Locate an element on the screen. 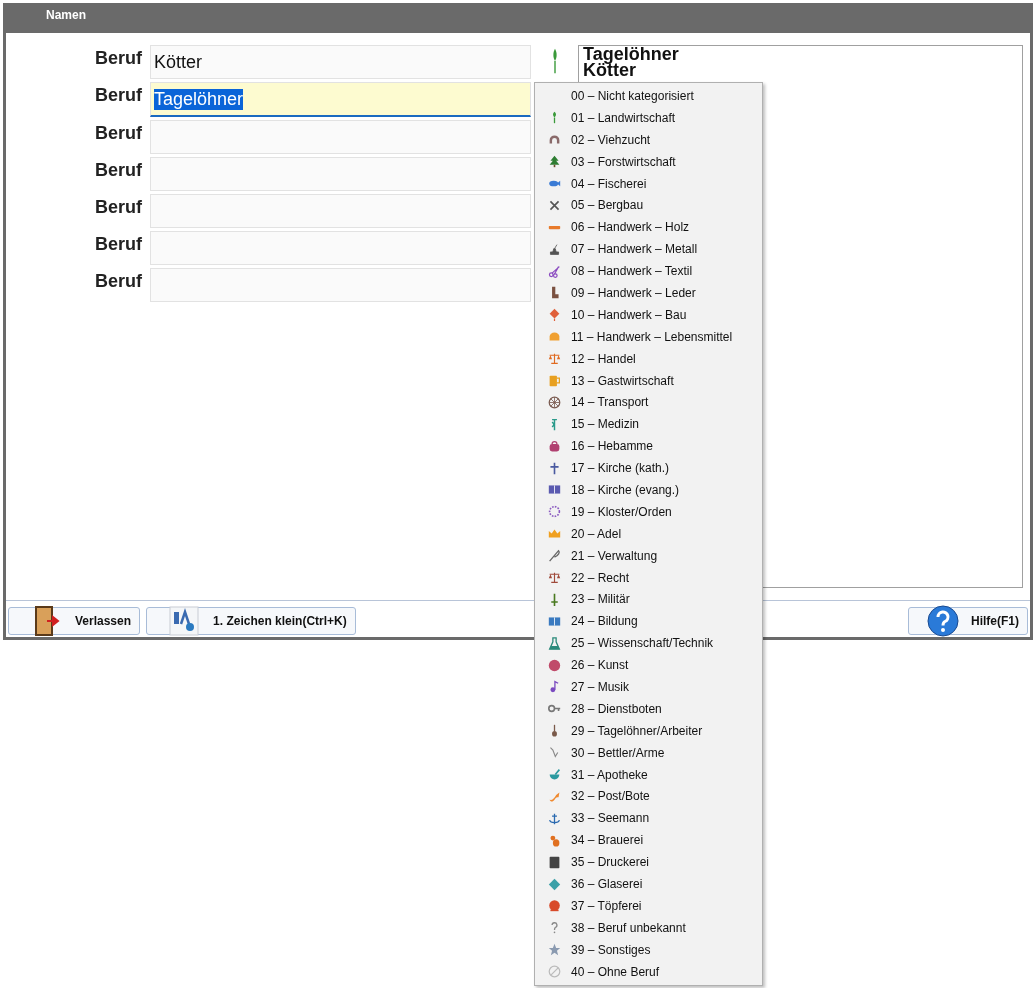 The width and height of the screenshot is (1036, 988). crown-icon is located at coordinates (554, 534).